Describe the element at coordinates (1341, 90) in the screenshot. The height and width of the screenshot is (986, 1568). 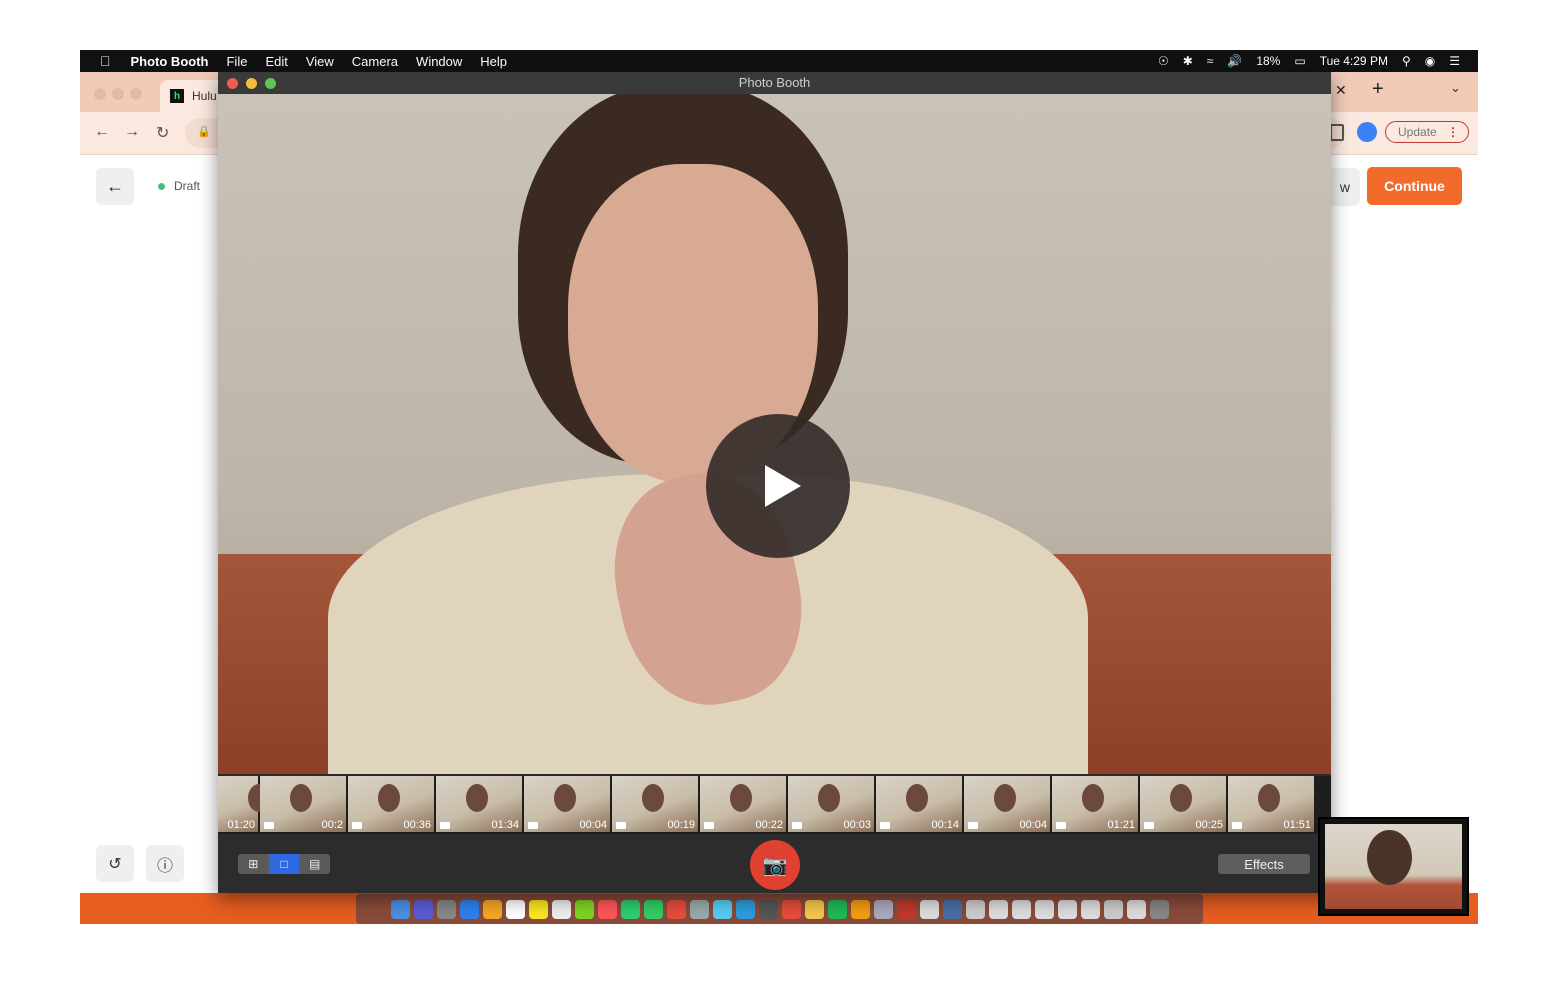
I see `tab-close-icon: ✕` at that location.